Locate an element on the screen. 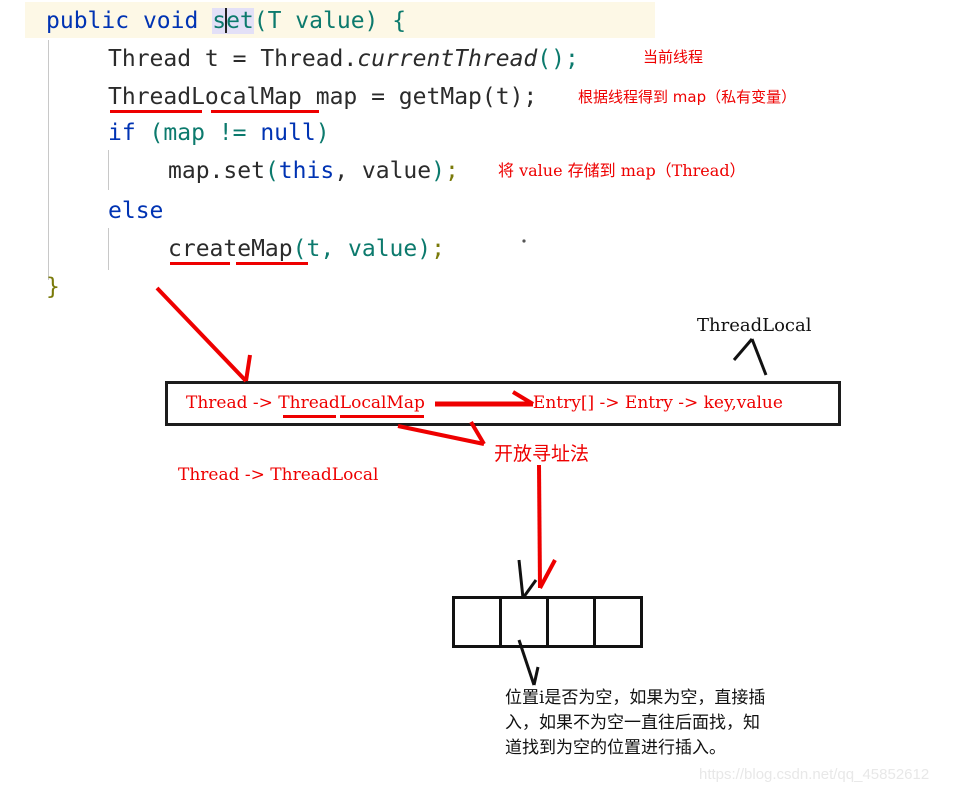  keyword-public: public is located at coordinates (88, 21).